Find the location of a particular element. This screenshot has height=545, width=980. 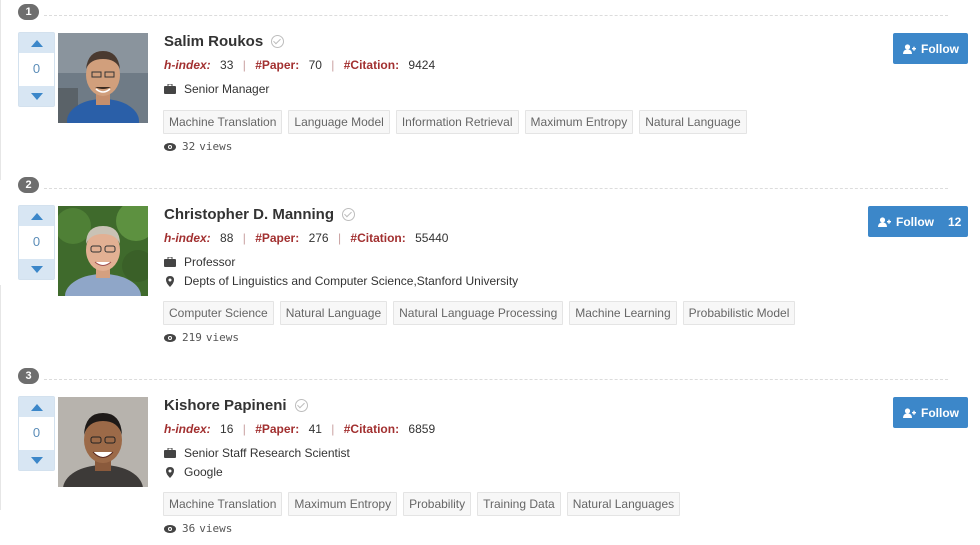

position-line: Senior Staff Research Scientist is located at coordinates (257, 453).